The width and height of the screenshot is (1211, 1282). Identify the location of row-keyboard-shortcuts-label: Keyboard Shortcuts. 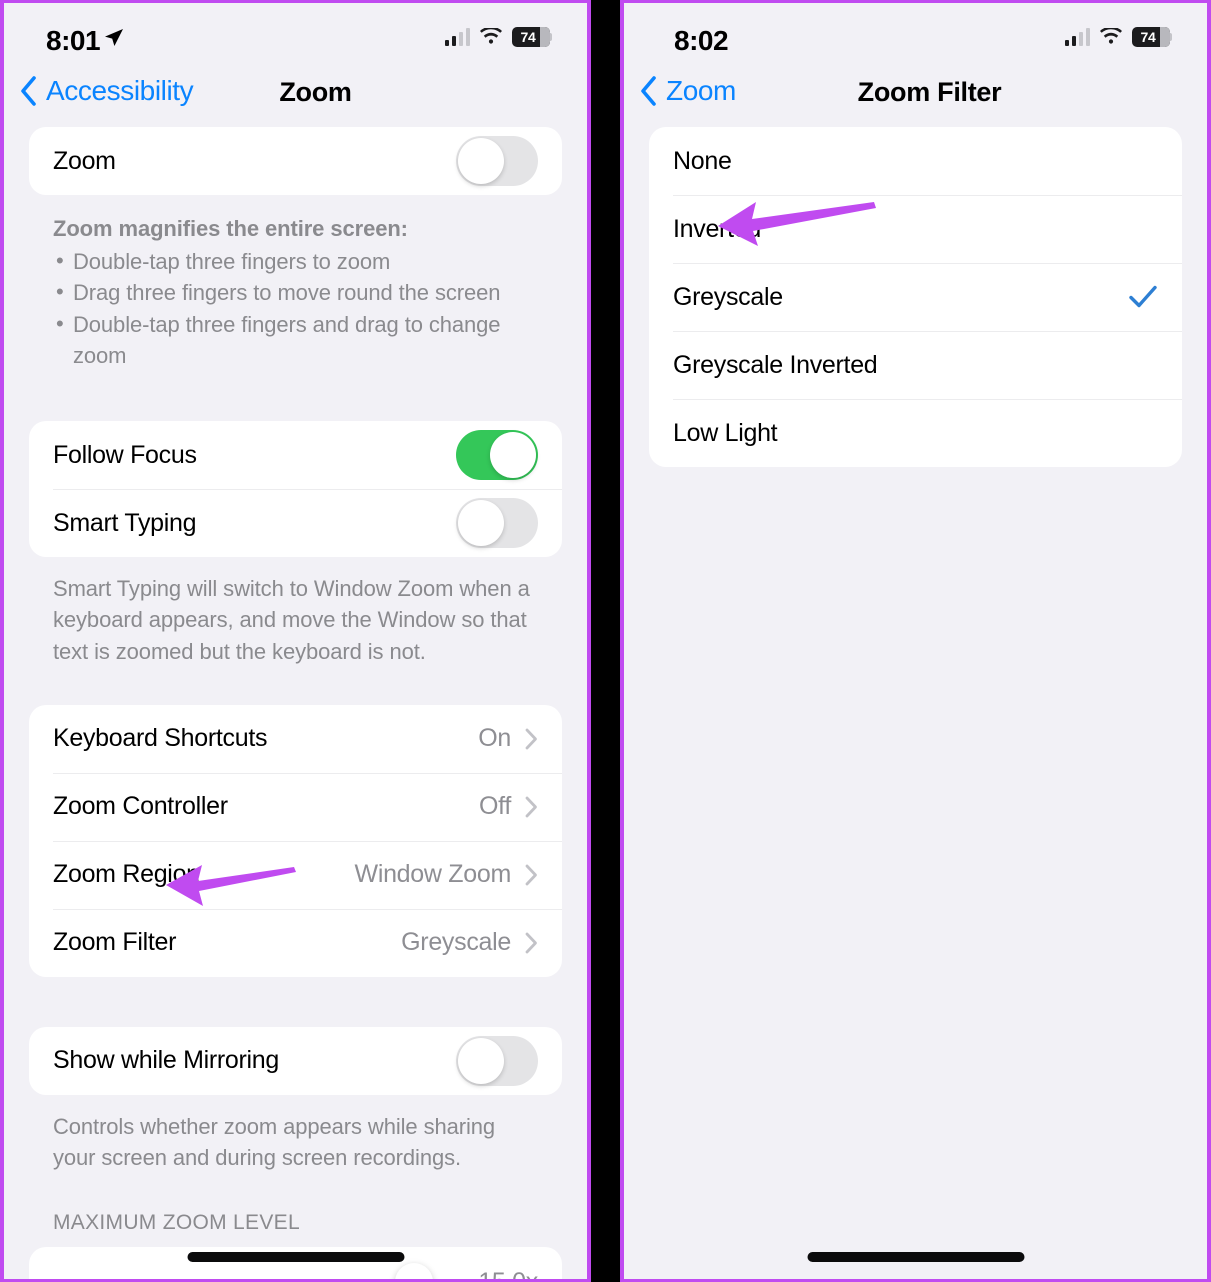
(160, 738).